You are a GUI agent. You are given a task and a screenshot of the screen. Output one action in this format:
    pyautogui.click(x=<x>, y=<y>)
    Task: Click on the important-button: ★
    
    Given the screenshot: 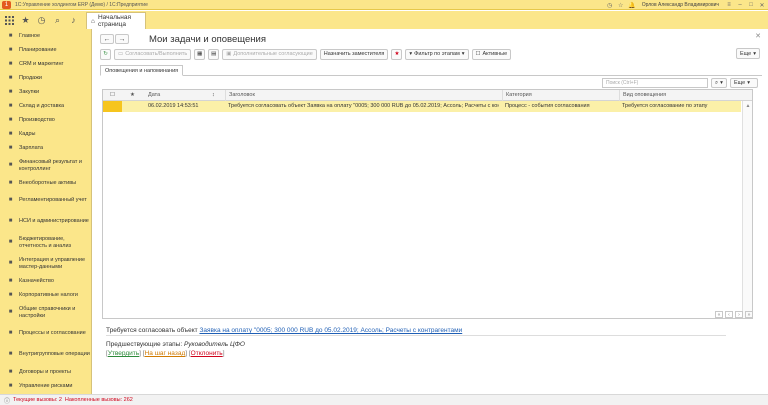 What is the action you would take?
    pyautogui.click(x=397, y=54)
    